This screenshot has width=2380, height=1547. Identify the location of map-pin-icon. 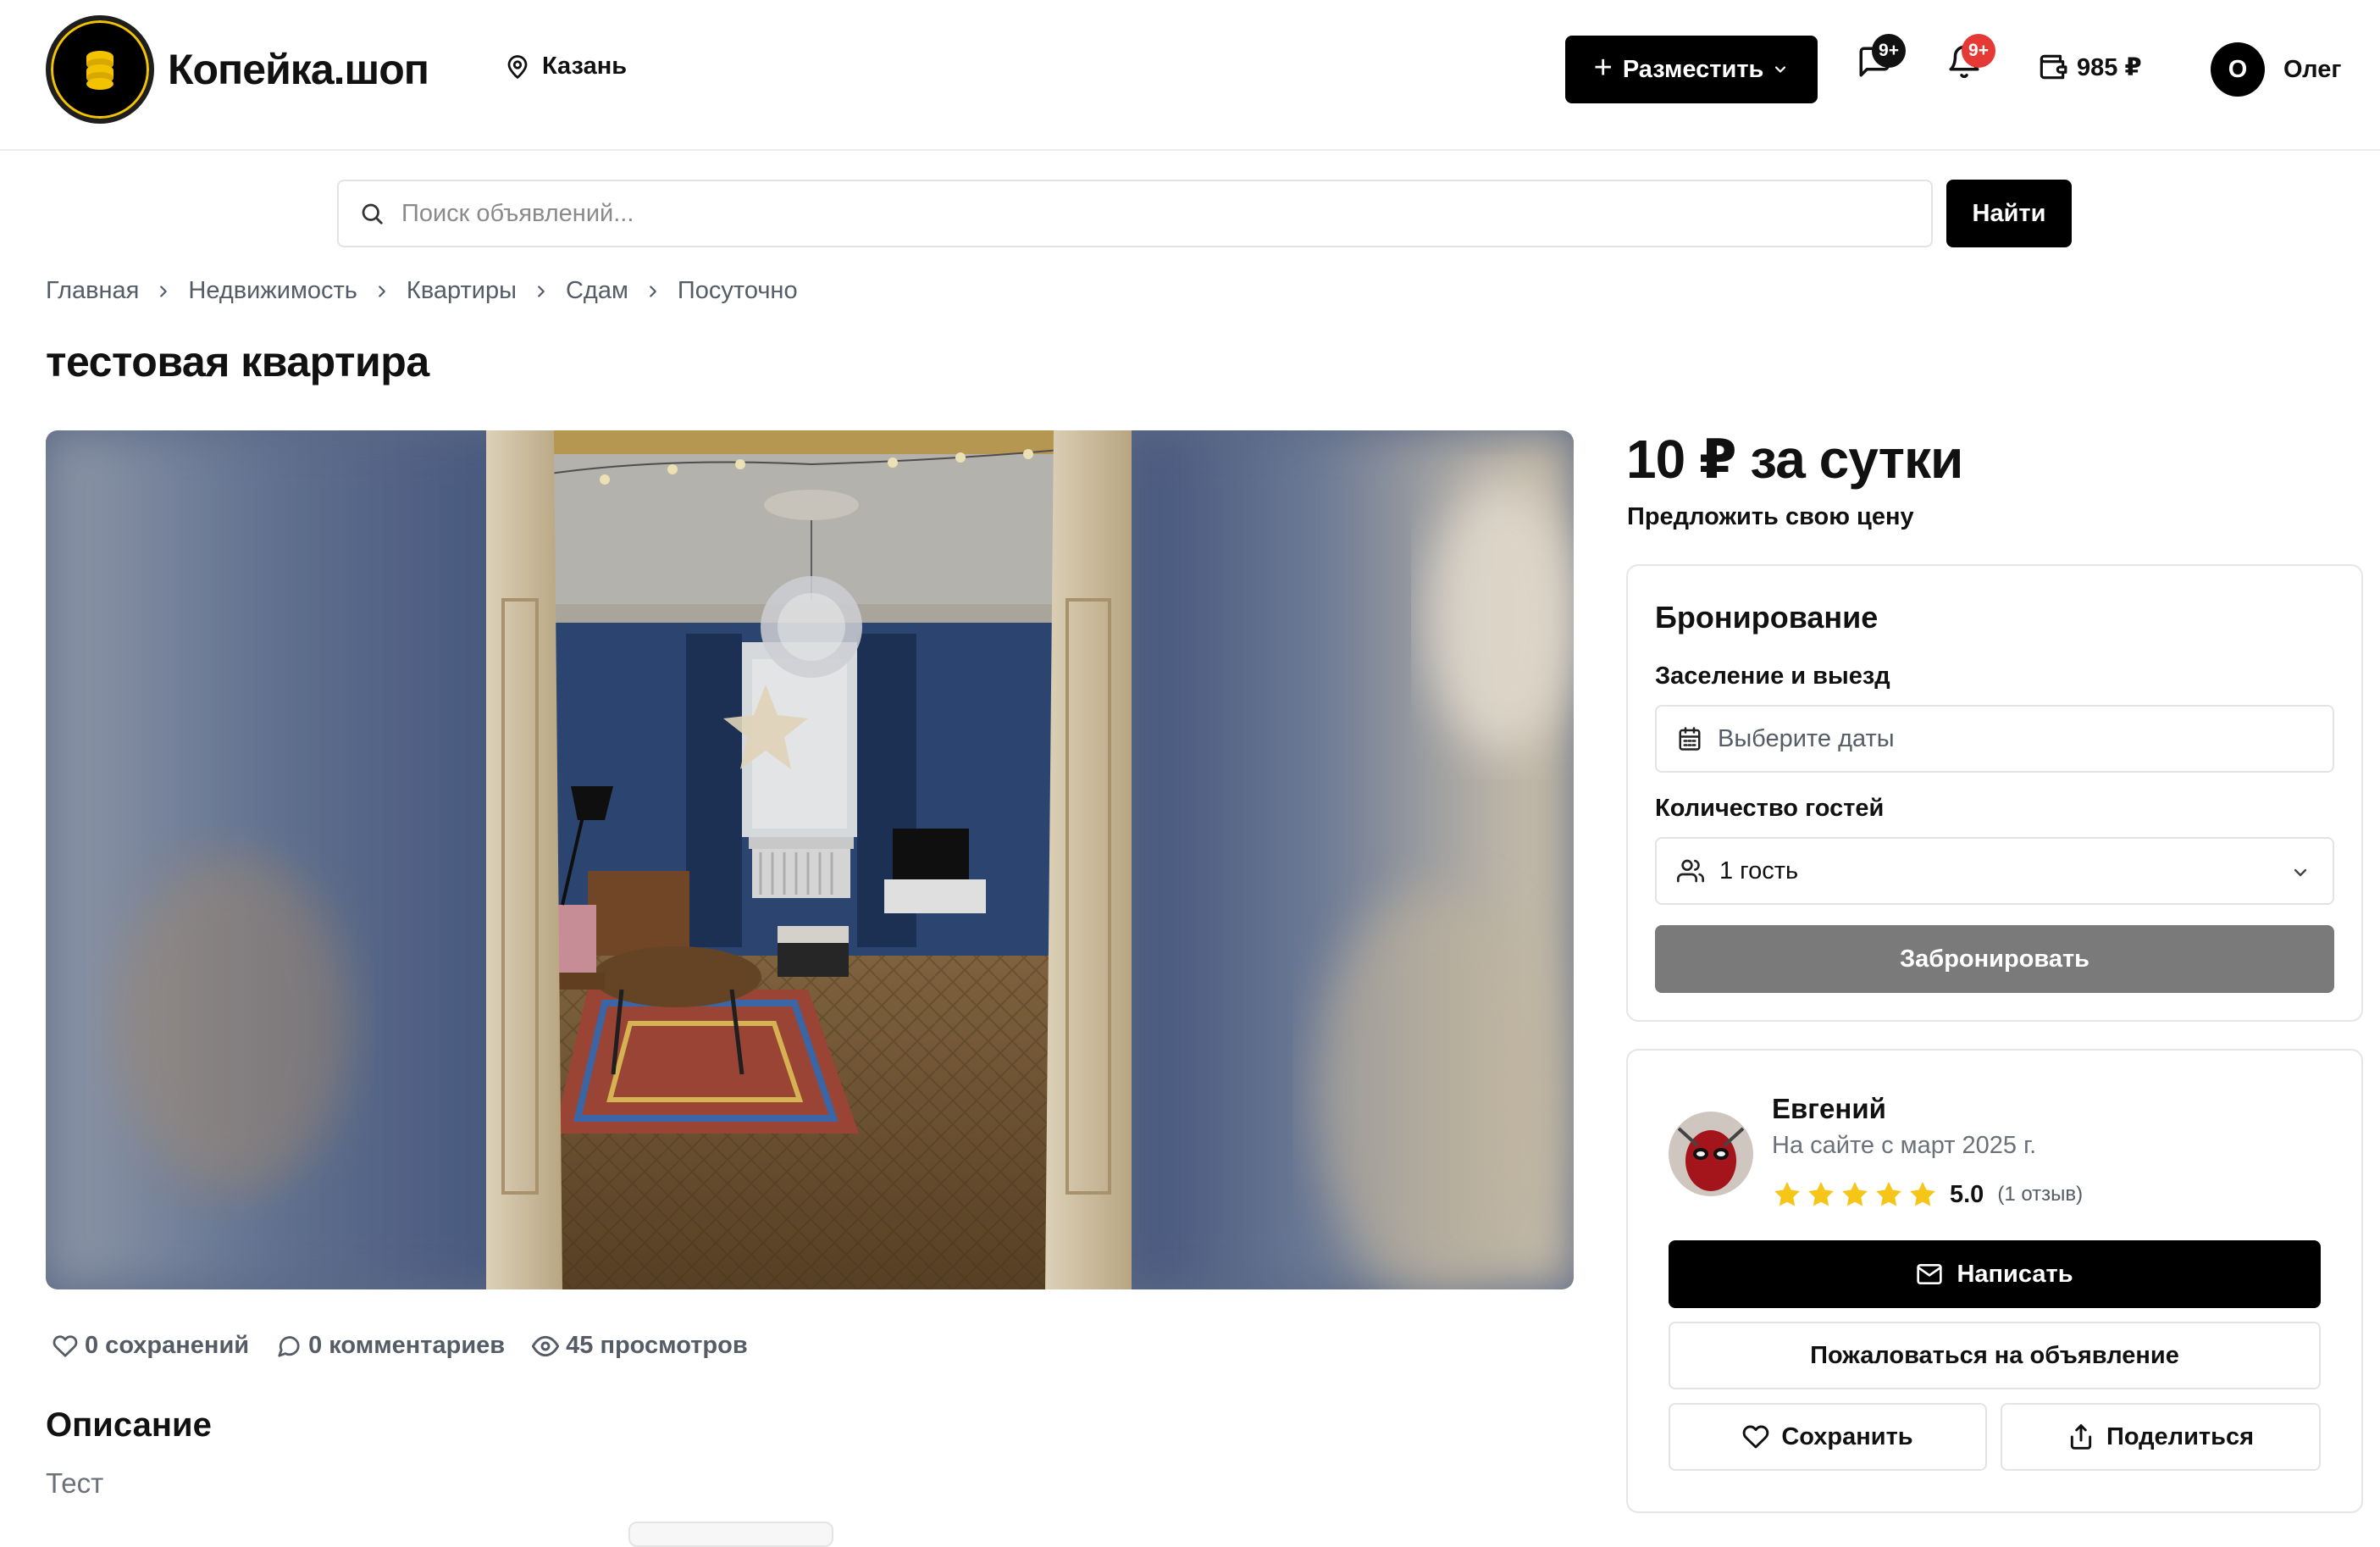
(518, 66).